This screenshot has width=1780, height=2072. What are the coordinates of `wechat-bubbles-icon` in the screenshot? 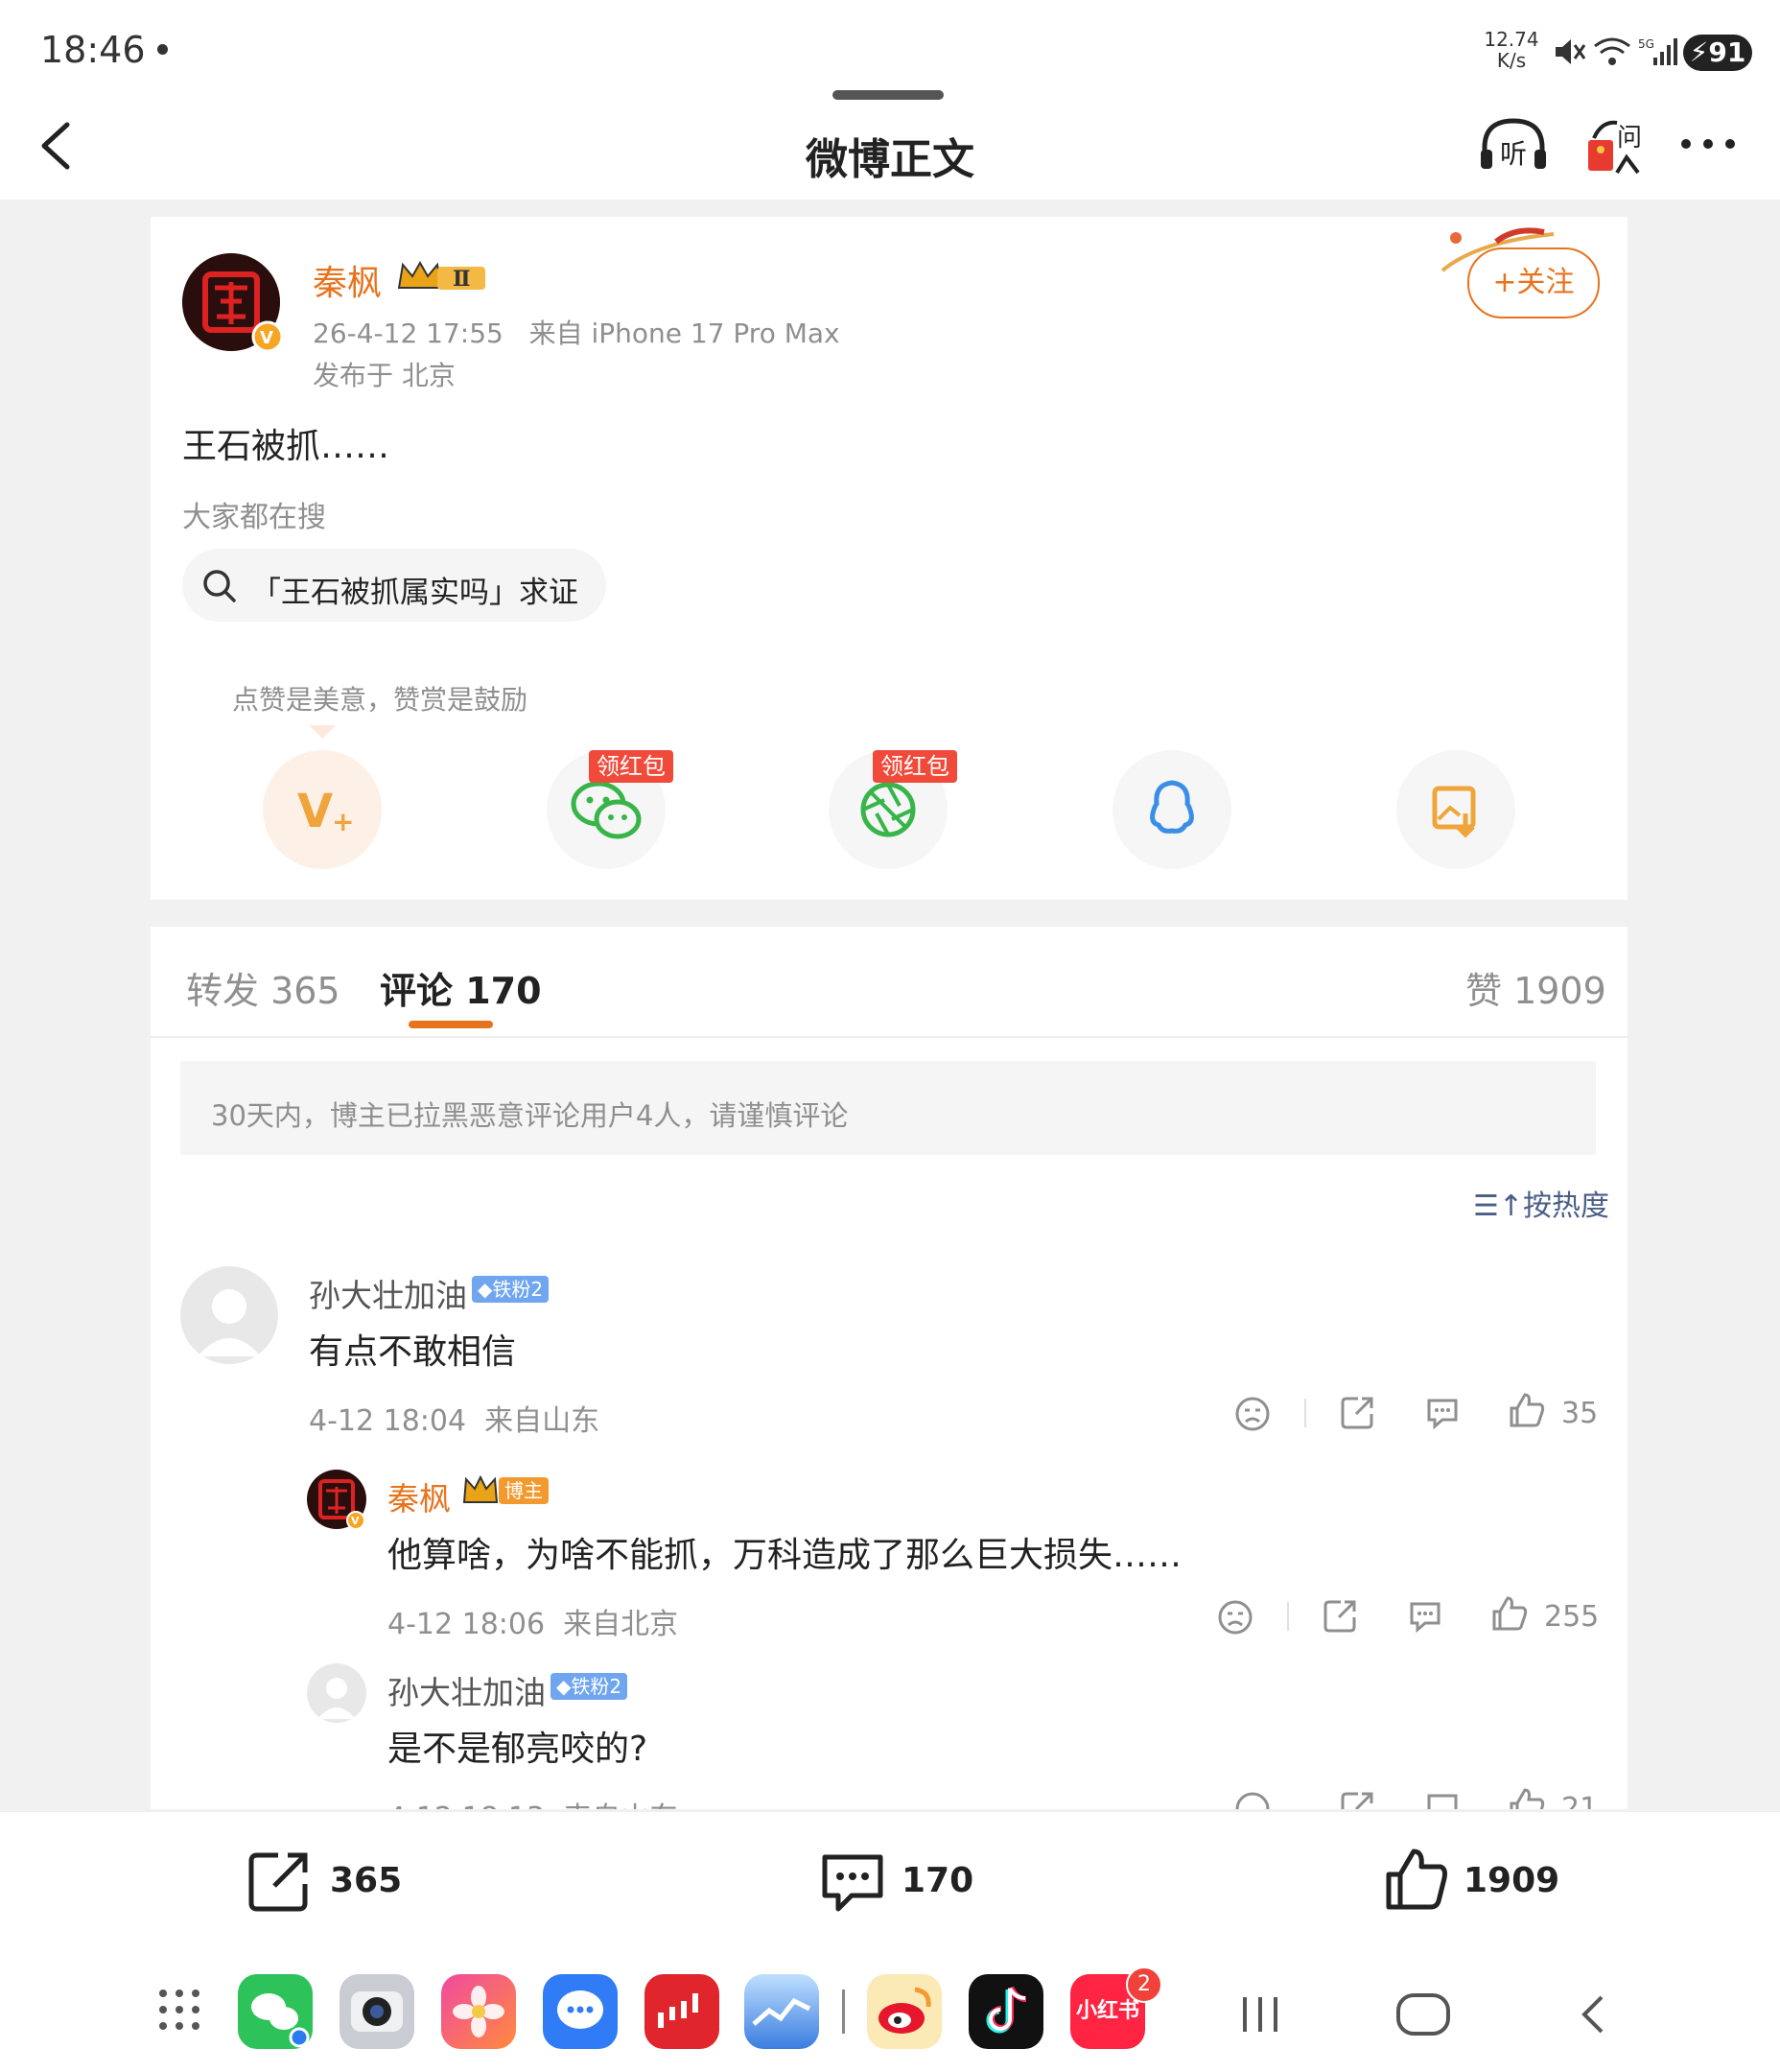 It's located at (281, 2020).